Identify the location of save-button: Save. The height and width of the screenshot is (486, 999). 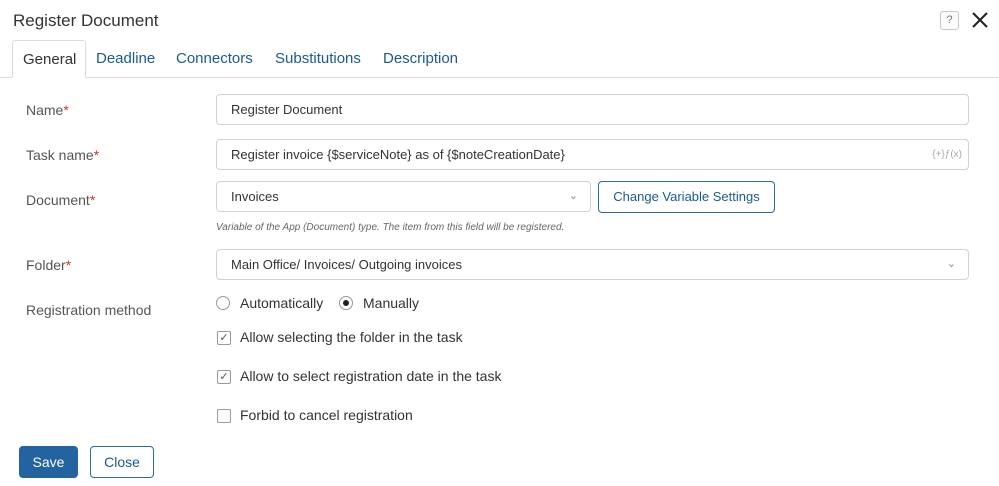
(48, 462).